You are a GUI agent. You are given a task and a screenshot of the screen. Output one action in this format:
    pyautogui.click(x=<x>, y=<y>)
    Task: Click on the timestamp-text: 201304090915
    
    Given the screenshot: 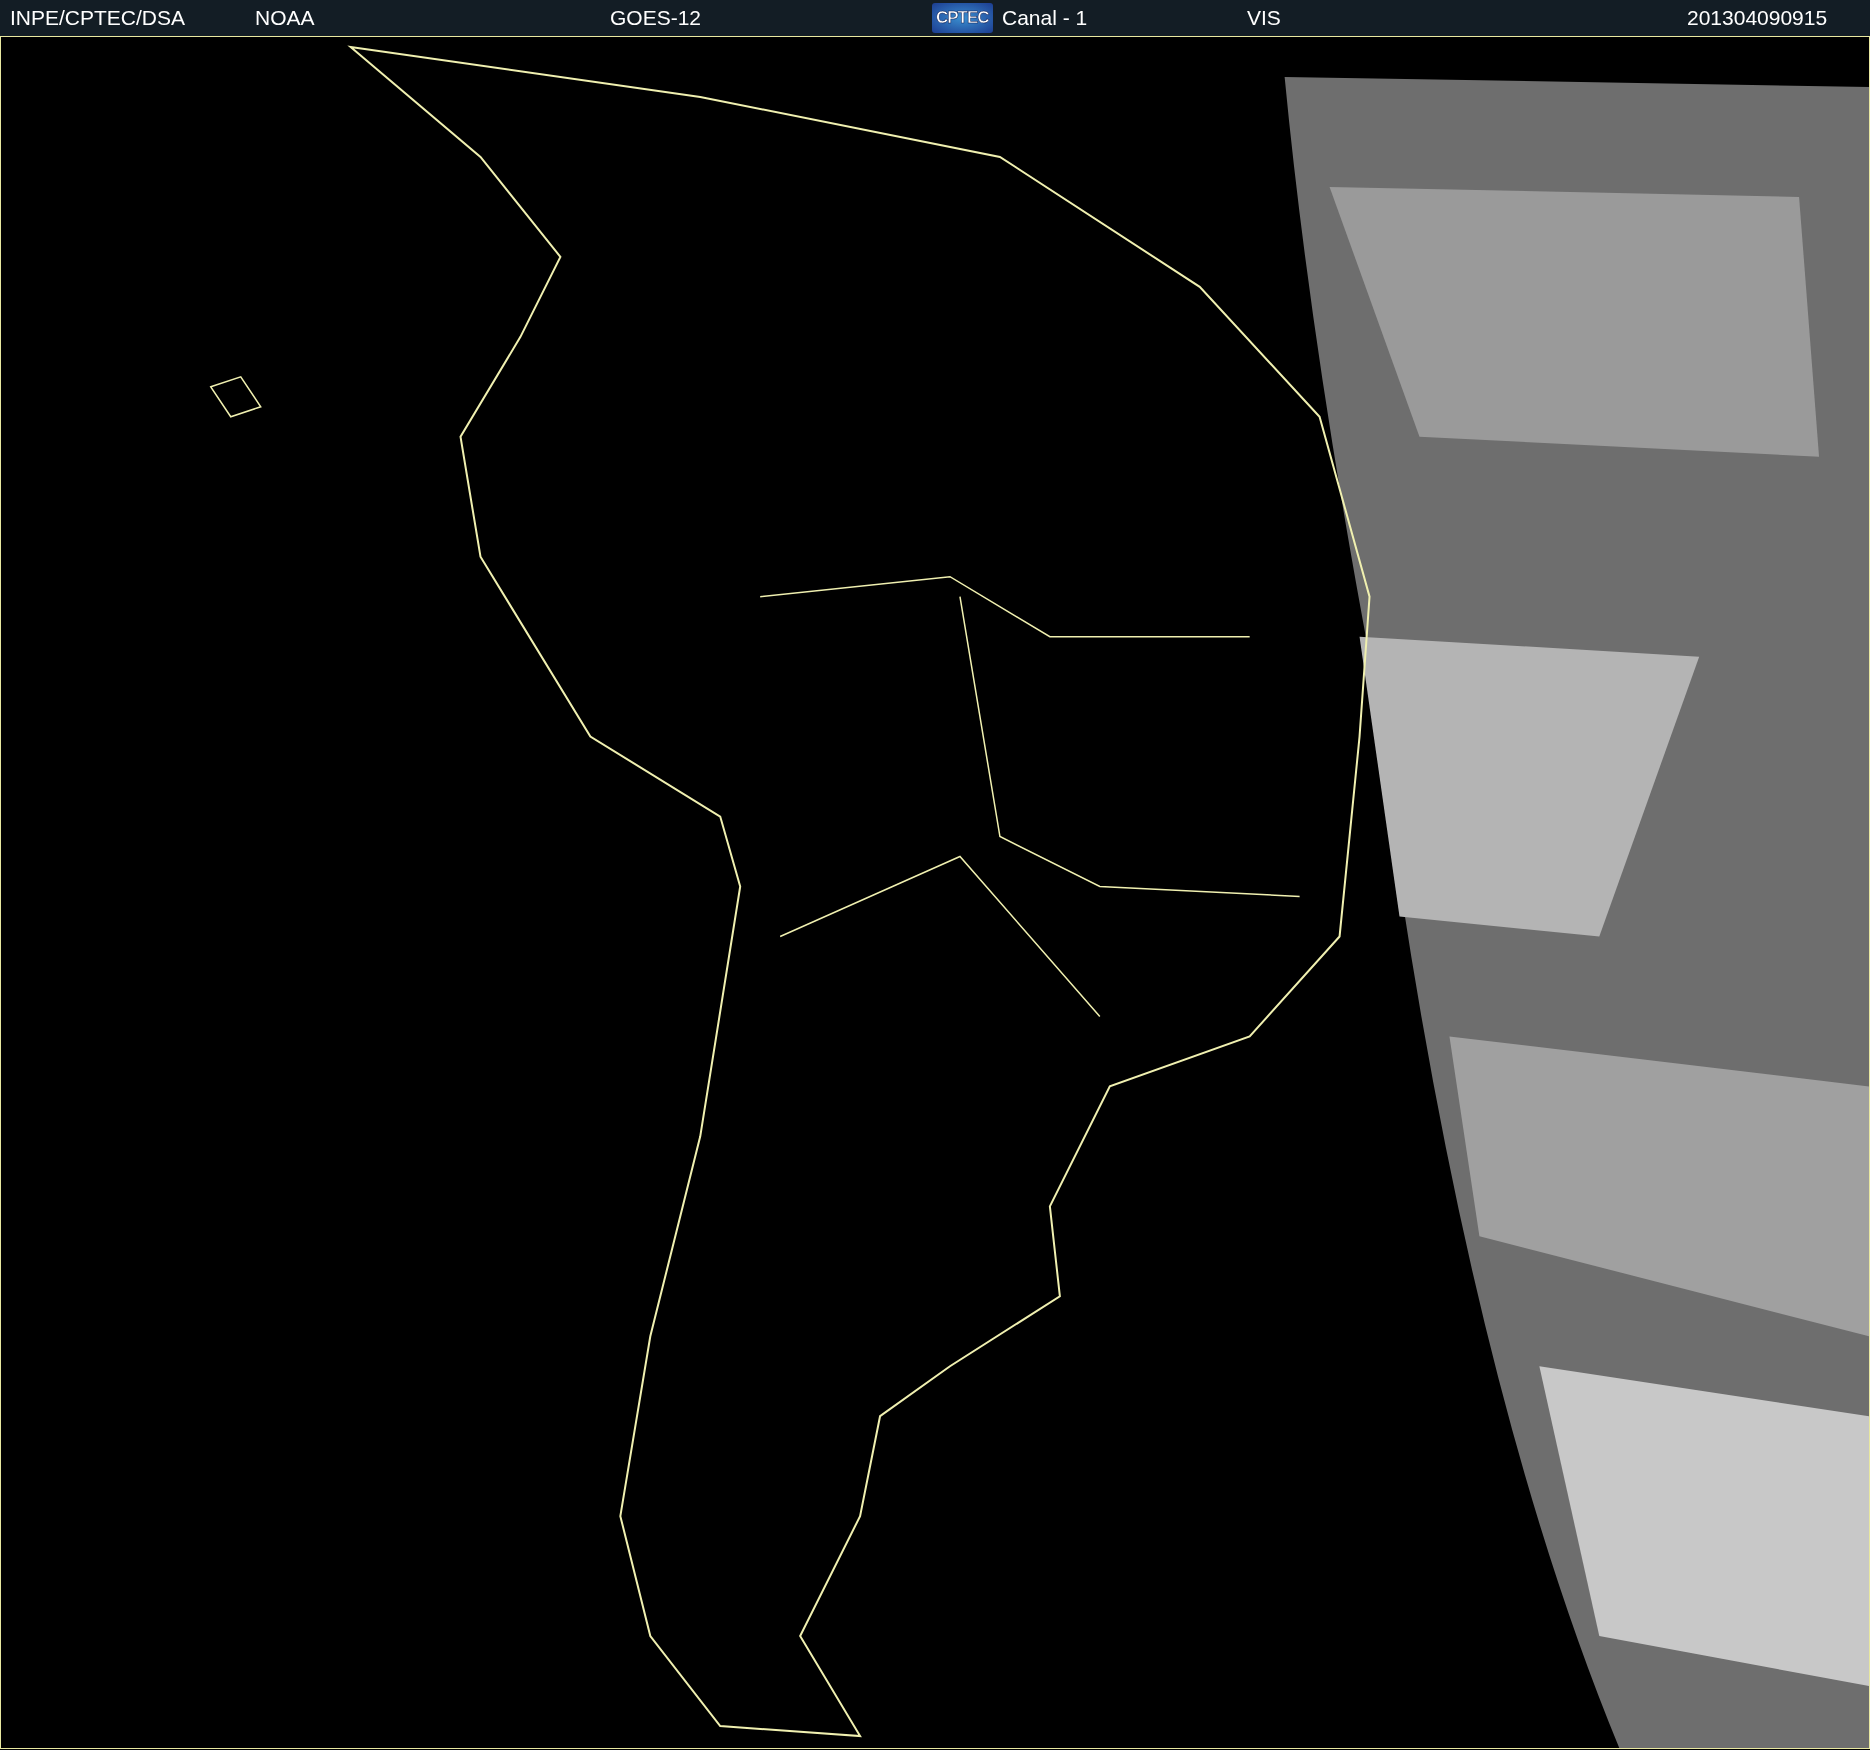 What is the action you would take?
    pyautogui.click(x=1757, y=18)
    